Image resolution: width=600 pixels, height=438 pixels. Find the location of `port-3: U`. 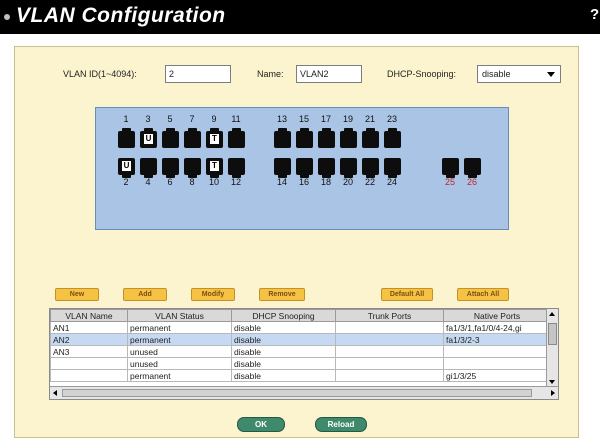

port-3: U is located at coordinates (148, 138).